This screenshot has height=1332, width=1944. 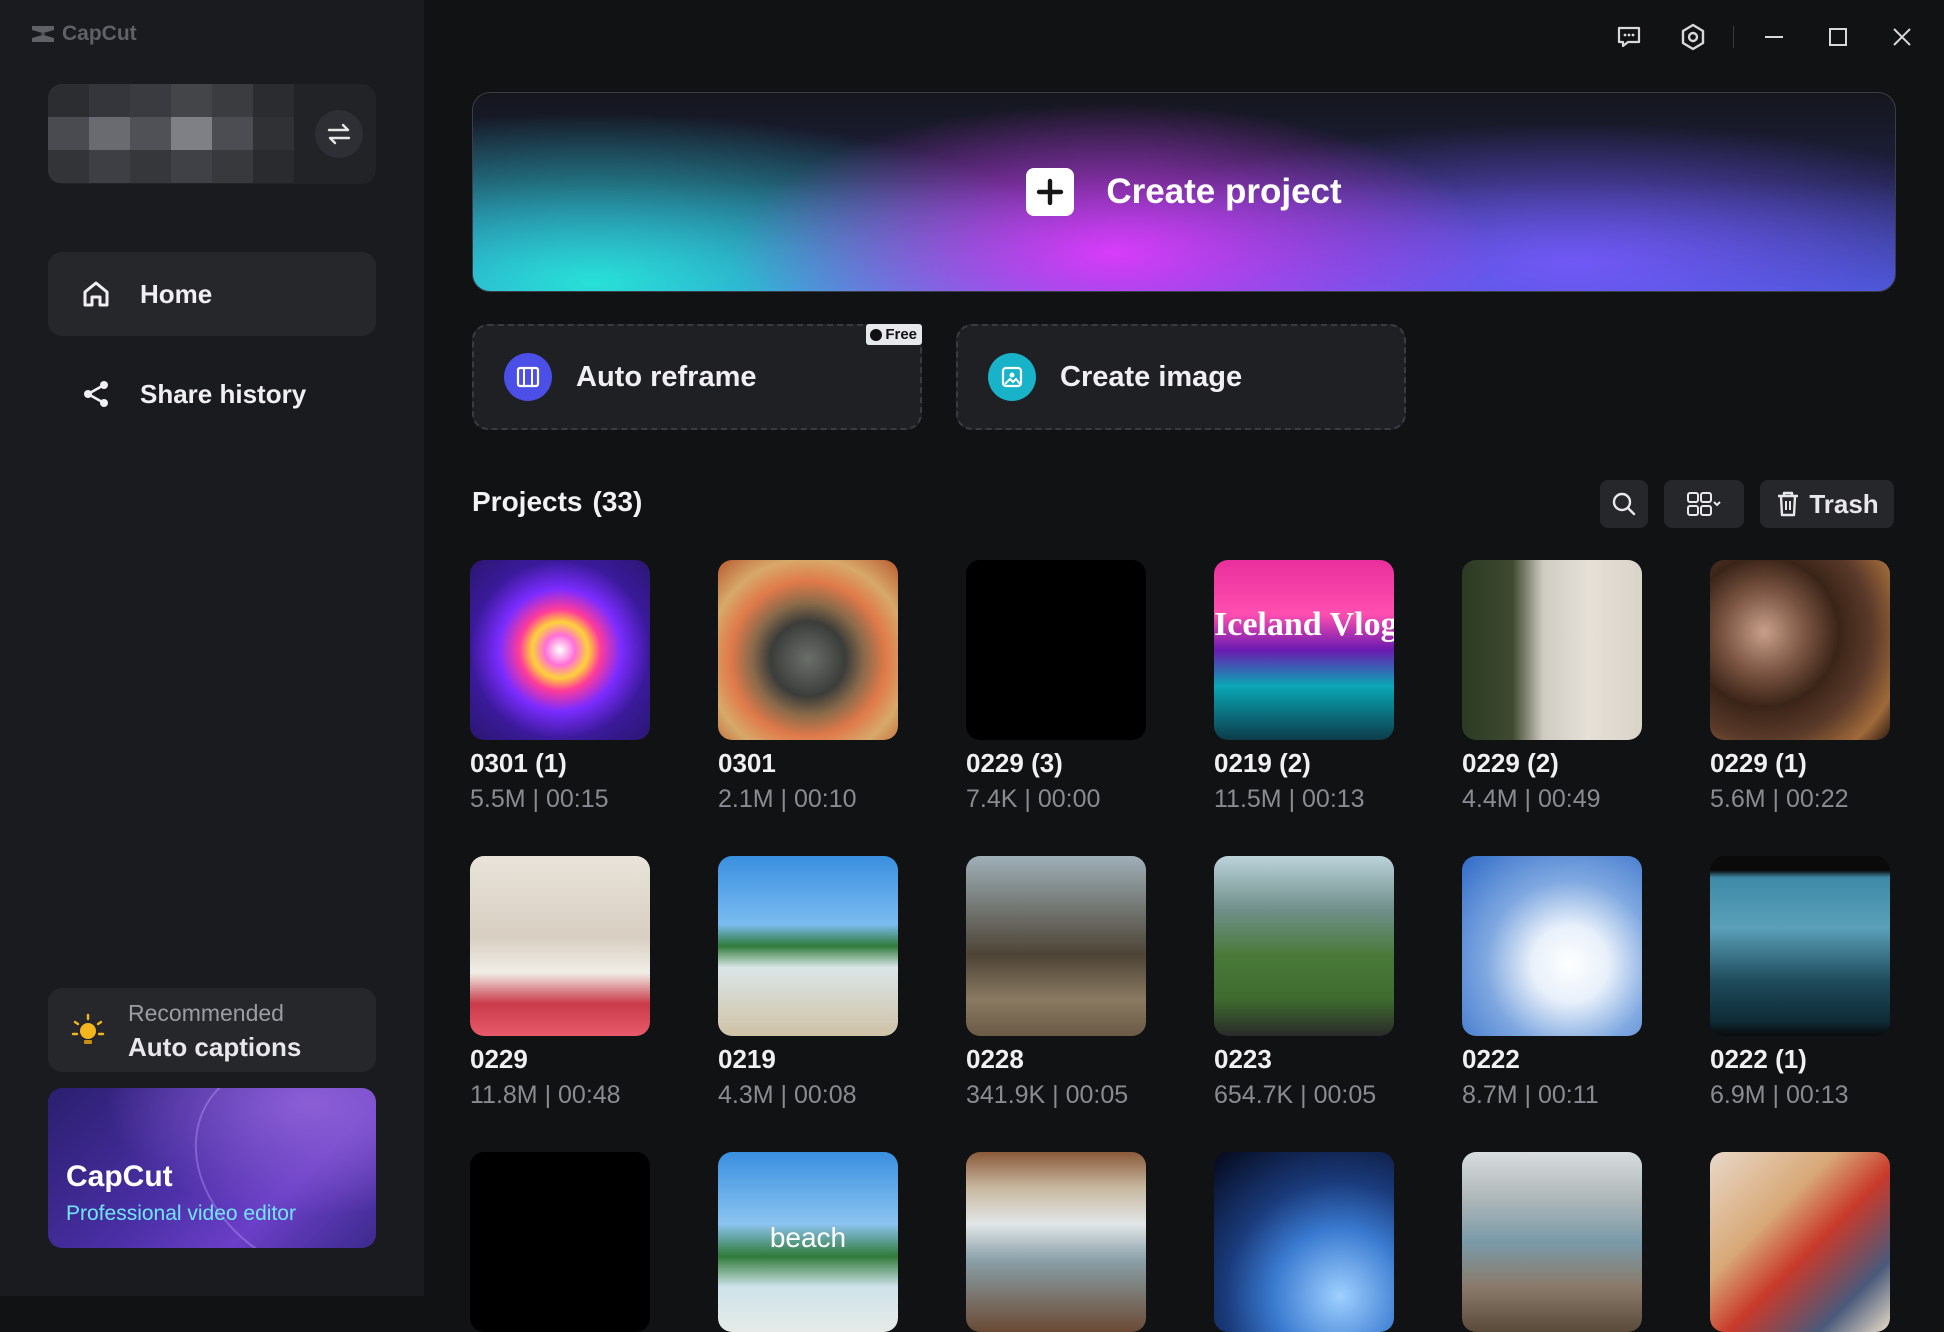 I want to click on project-meta: 11.5M | 00:13, so click(x=1289, y=799).